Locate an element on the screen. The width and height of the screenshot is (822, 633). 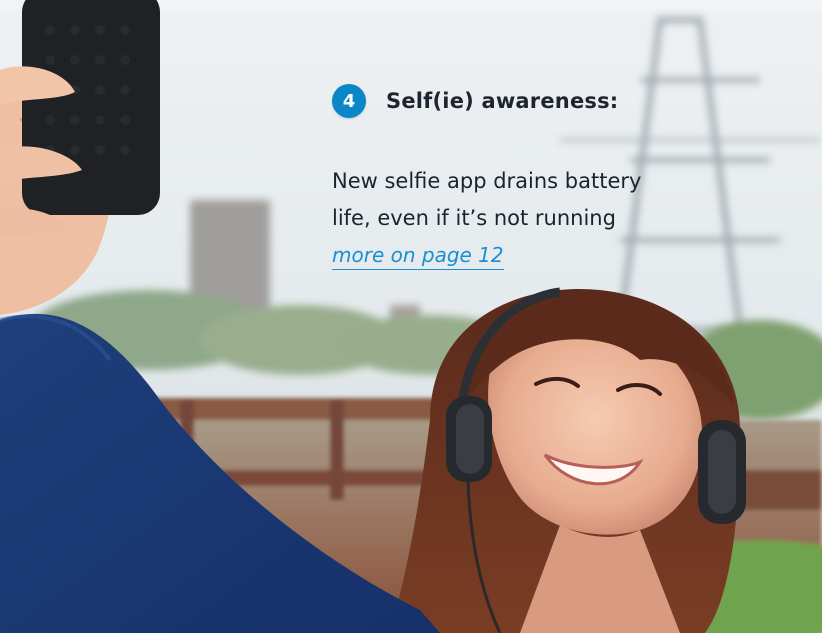
feature-heading: 4 Self(ie) awareness: is located at coordinates (552, 101).